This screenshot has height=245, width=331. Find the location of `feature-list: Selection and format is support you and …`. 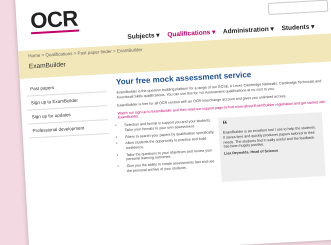

feature-list: Selection and format is support you and … is located at coordinates (167, 146).